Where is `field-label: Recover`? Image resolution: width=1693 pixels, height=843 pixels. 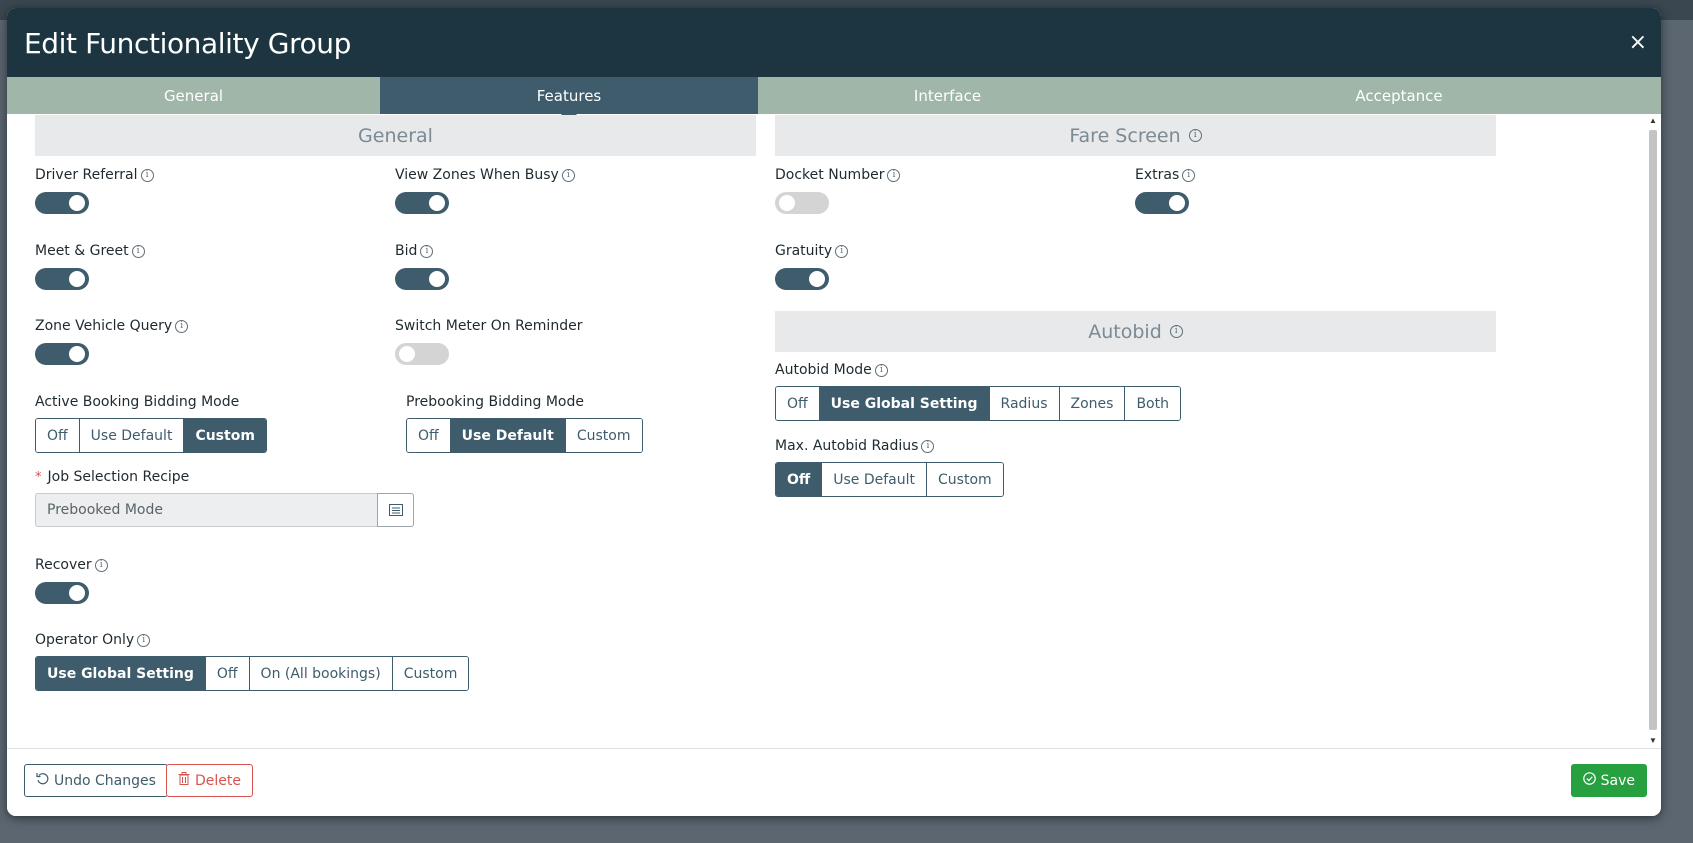 field-label: Recover is located at coordinates (63, 565).